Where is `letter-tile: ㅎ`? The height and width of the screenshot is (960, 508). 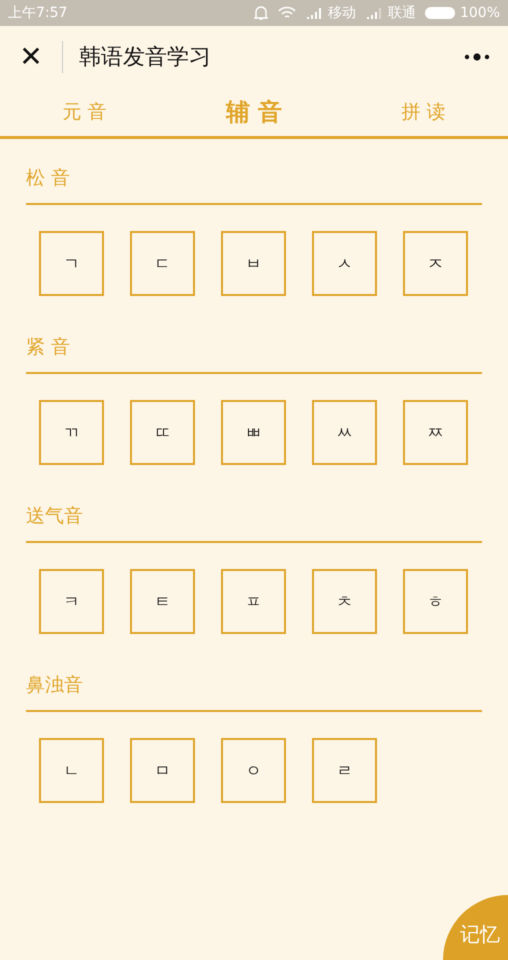 letter-tile: ㅎ is located at coordinates (435, 601).